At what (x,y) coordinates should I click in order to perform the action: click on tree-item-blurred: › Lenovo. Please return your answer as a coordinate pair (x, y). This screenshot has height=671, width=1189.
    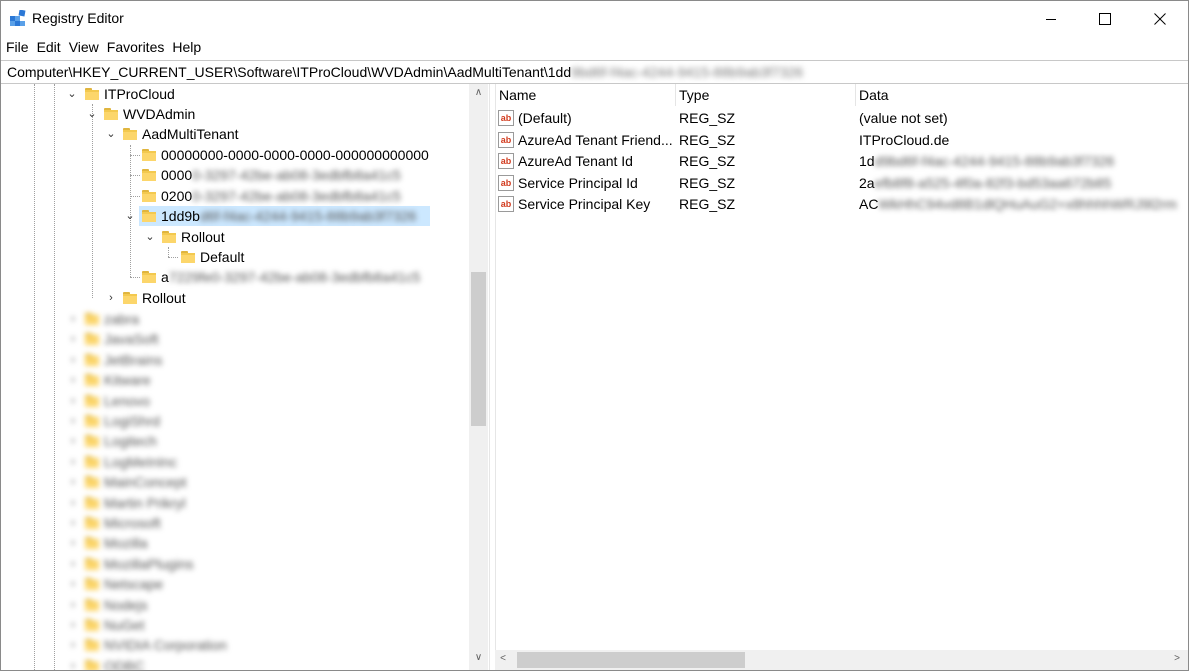
    Looking at the image, I should click on (235, 401).